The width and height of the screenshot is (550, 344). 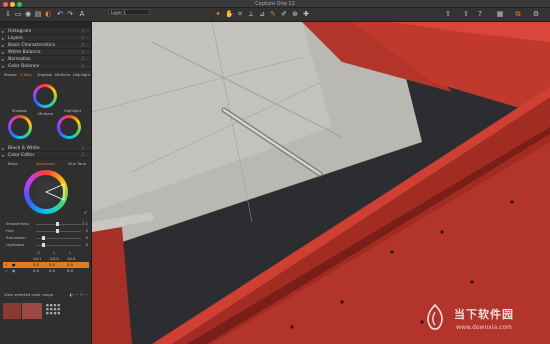 I want to click on table-row: ✓ ● 0.0 0.0 0.0, so click(x=46, y=271).